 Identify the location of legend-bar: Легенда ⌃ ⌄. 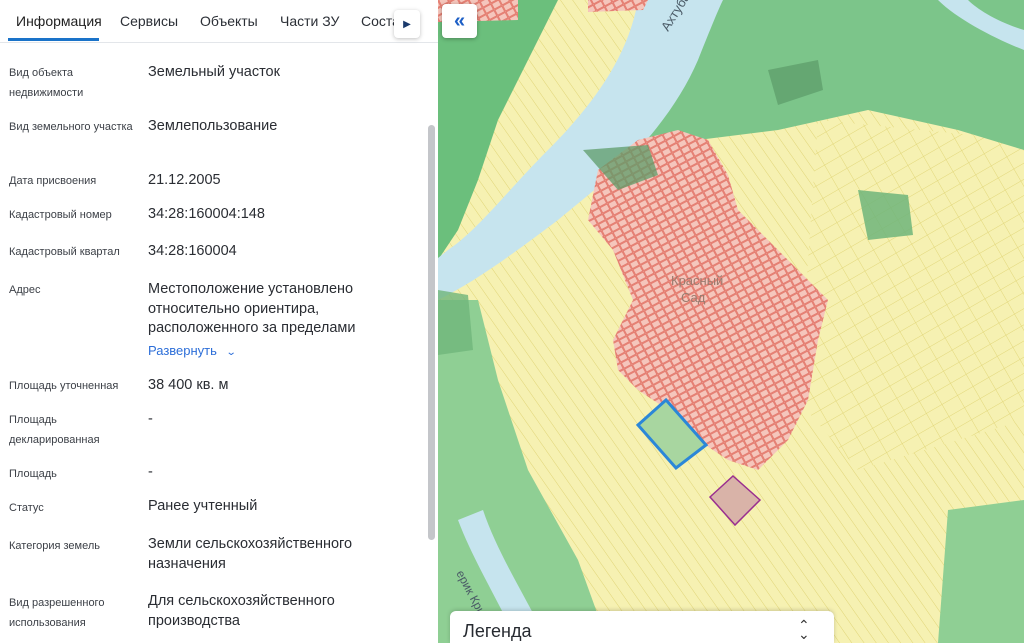
(642, 627).